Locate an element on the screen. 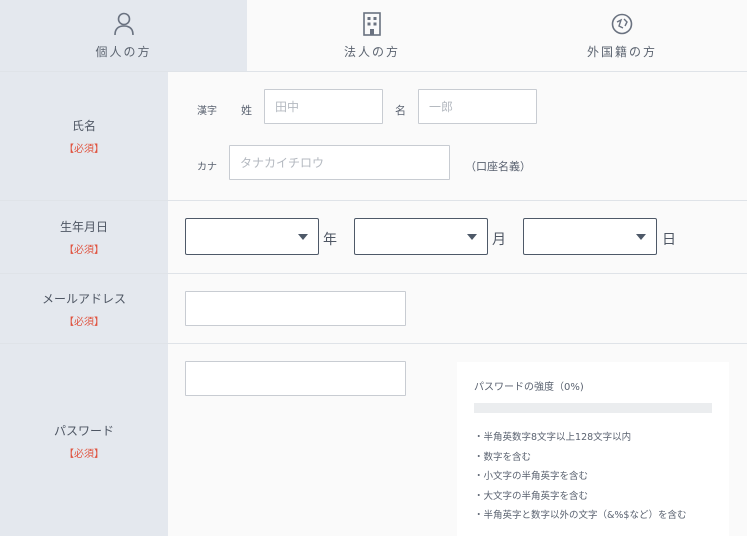 This screenshot has width=747, height=536. account-type-tabs: 個人の方 法人の方 外国籍の方 is located at coordinates (373, 36).